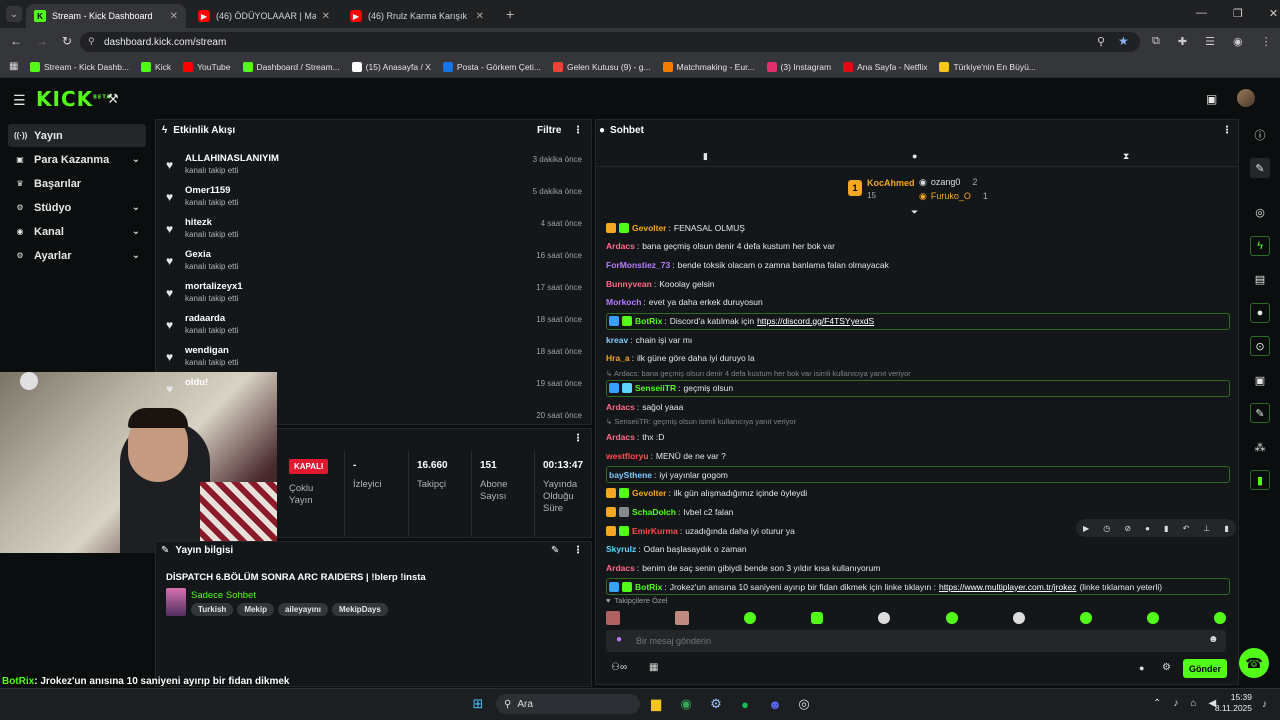 Image resolution: width=1280 pixels, height=720 pixels. What do you see at coordinates (1260, 447) in the screenshot?
I see `nodes-icon: ⁂` at bounding box center [1260, 447].